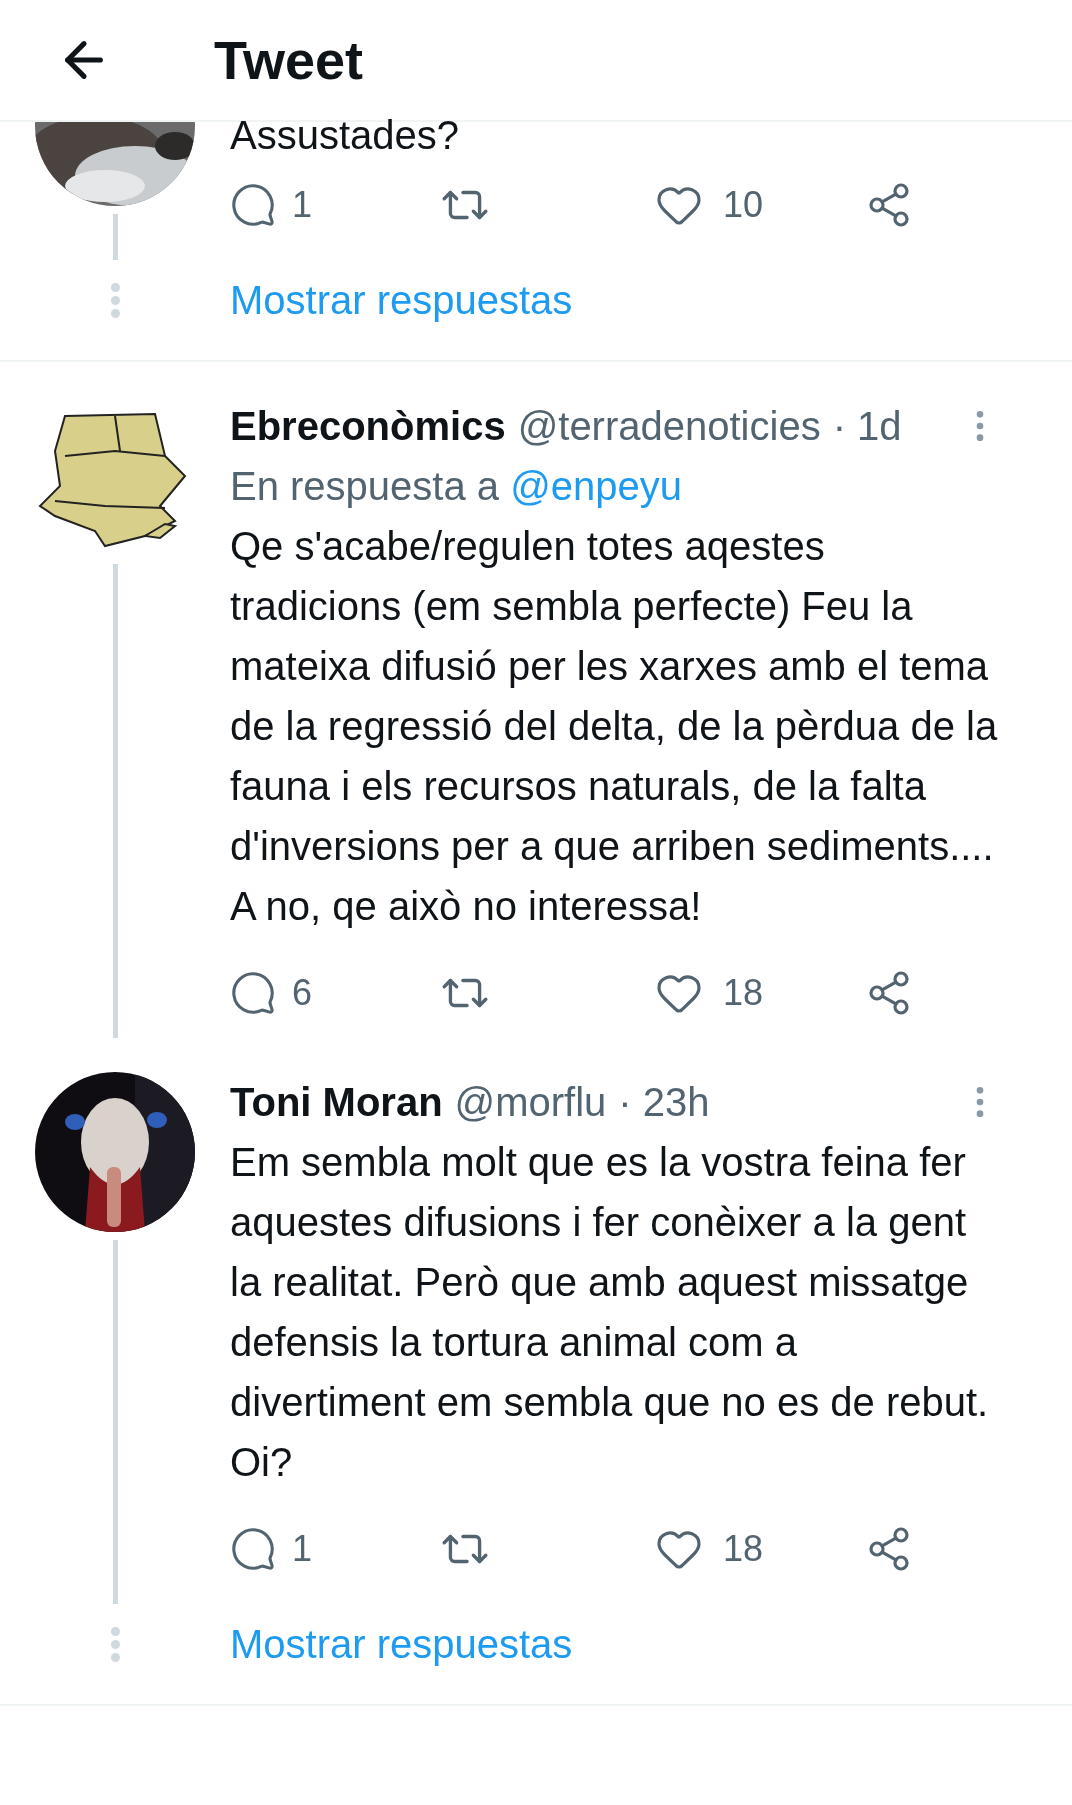 This screenshot has height=1805, width=1072. Describe the element at coordinates (669, 426) in the screenshot. I see `author-handle: @terradenoticies` at that location.